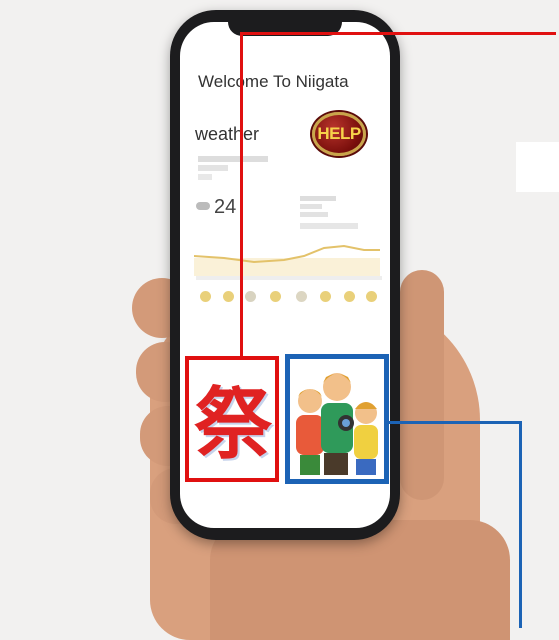  I want to click on tourists-button, so click(337, 419).